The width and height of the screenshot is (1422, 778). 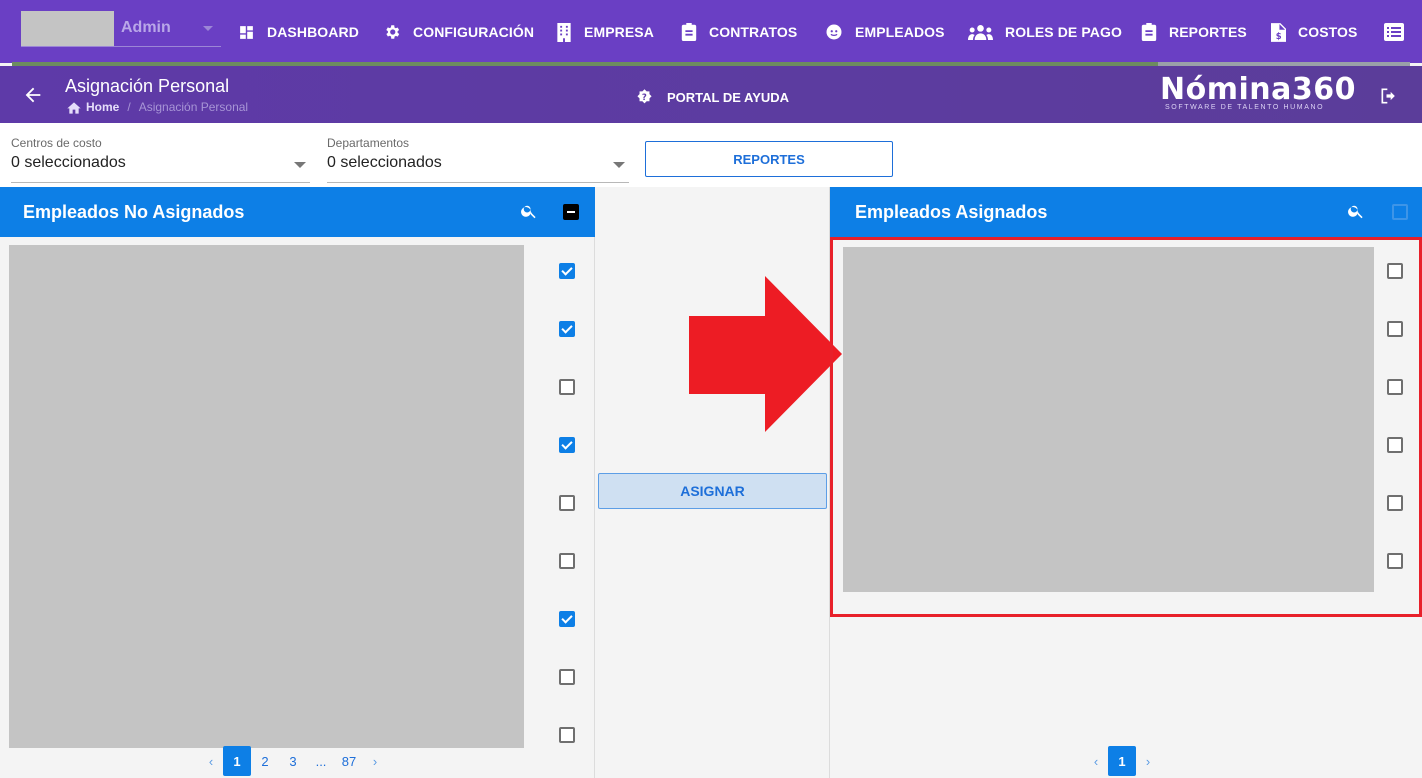 I want to click on nav-costos: $ COSTOS, so click(x=1314, y=32).